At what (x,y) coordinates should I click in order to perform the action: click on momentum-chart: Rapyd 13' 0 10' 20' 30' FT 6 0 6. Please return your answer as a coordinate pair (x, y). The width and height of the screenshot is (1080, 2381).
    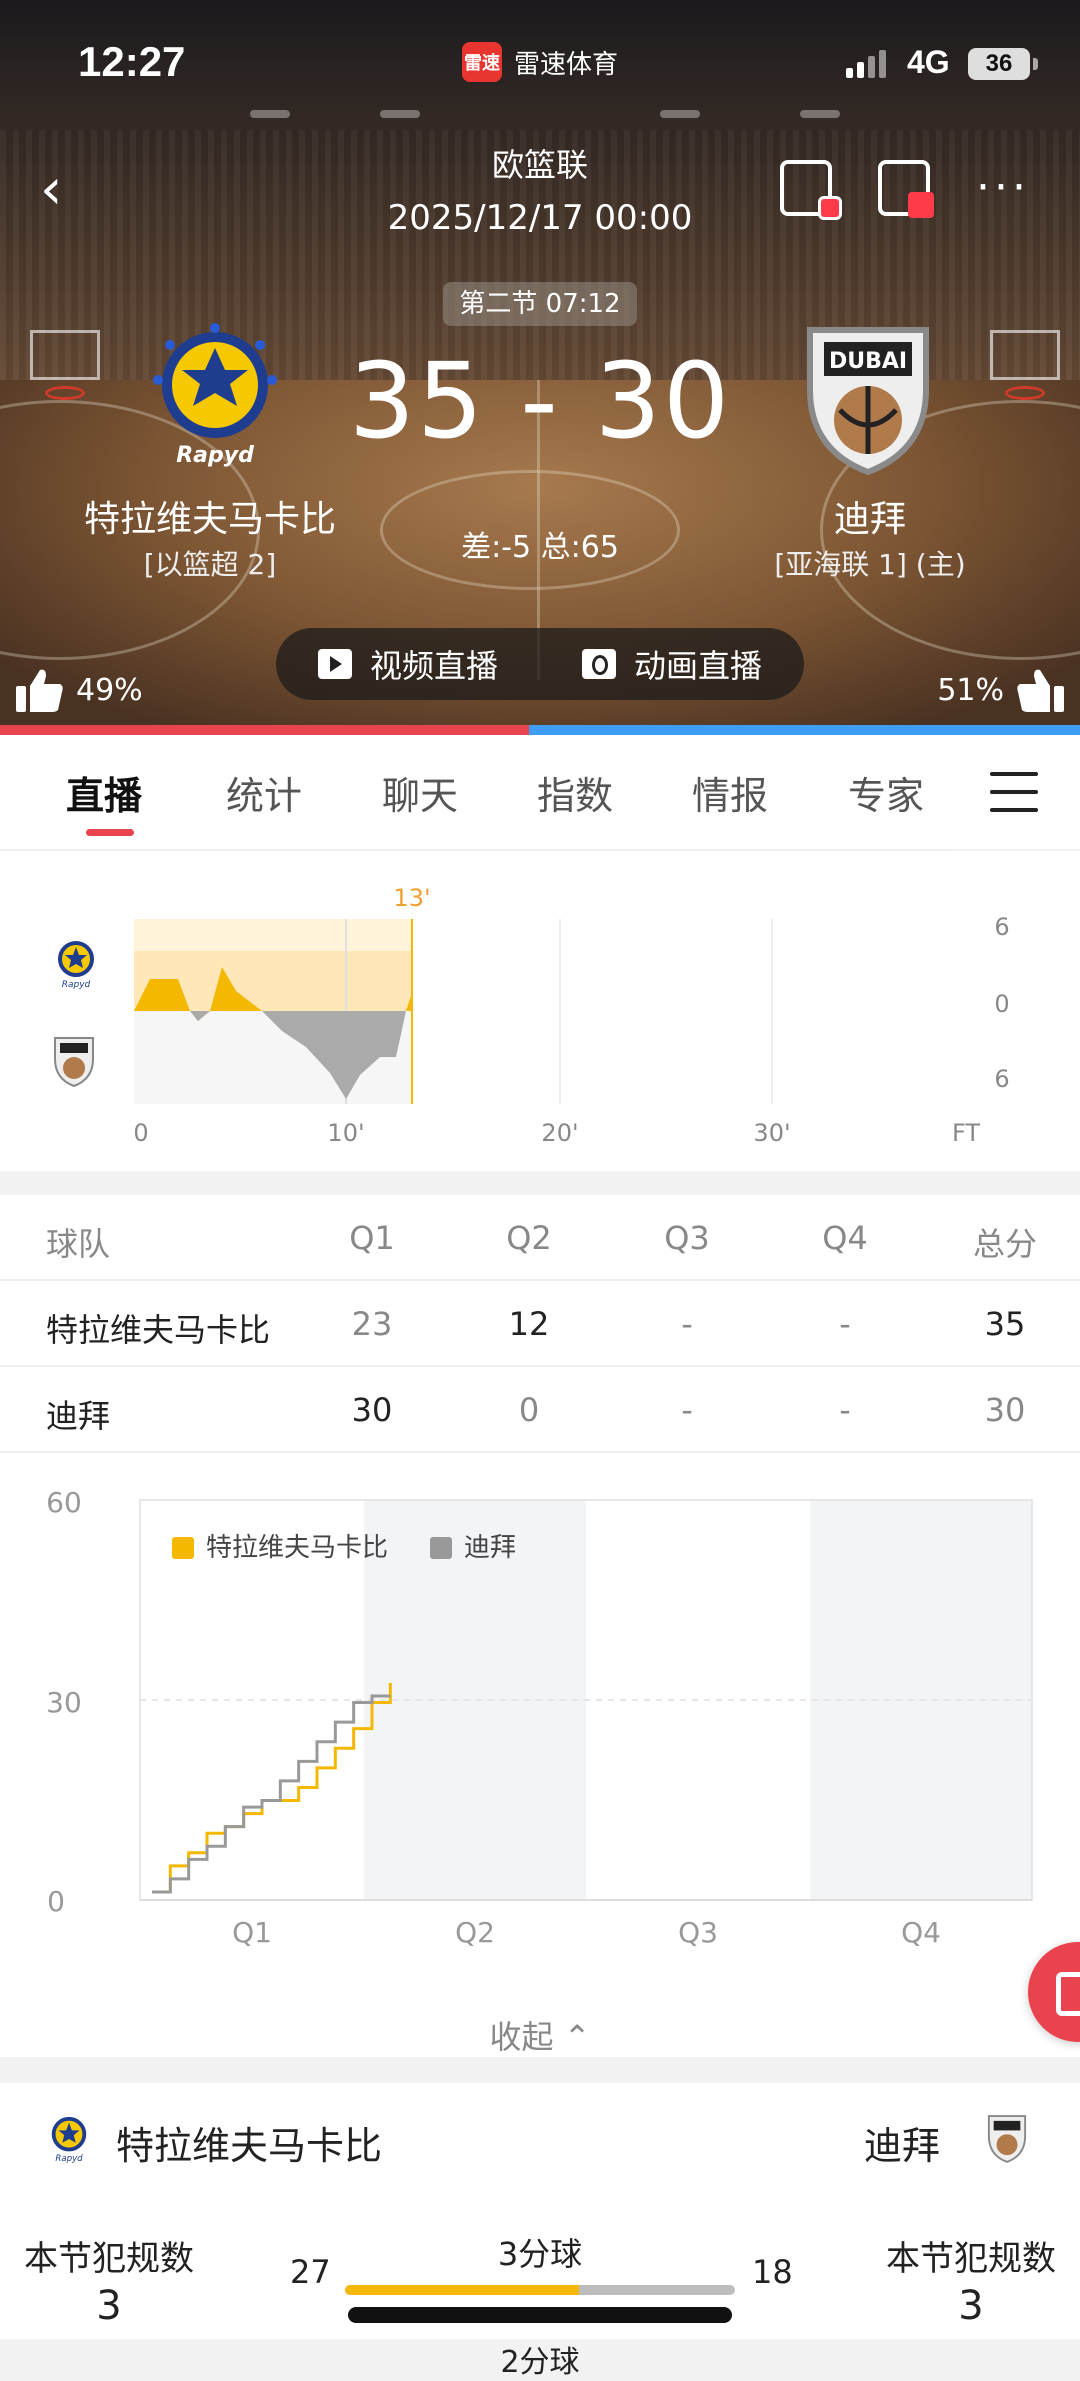
    Looking at the image, I should click on (540, 1011).